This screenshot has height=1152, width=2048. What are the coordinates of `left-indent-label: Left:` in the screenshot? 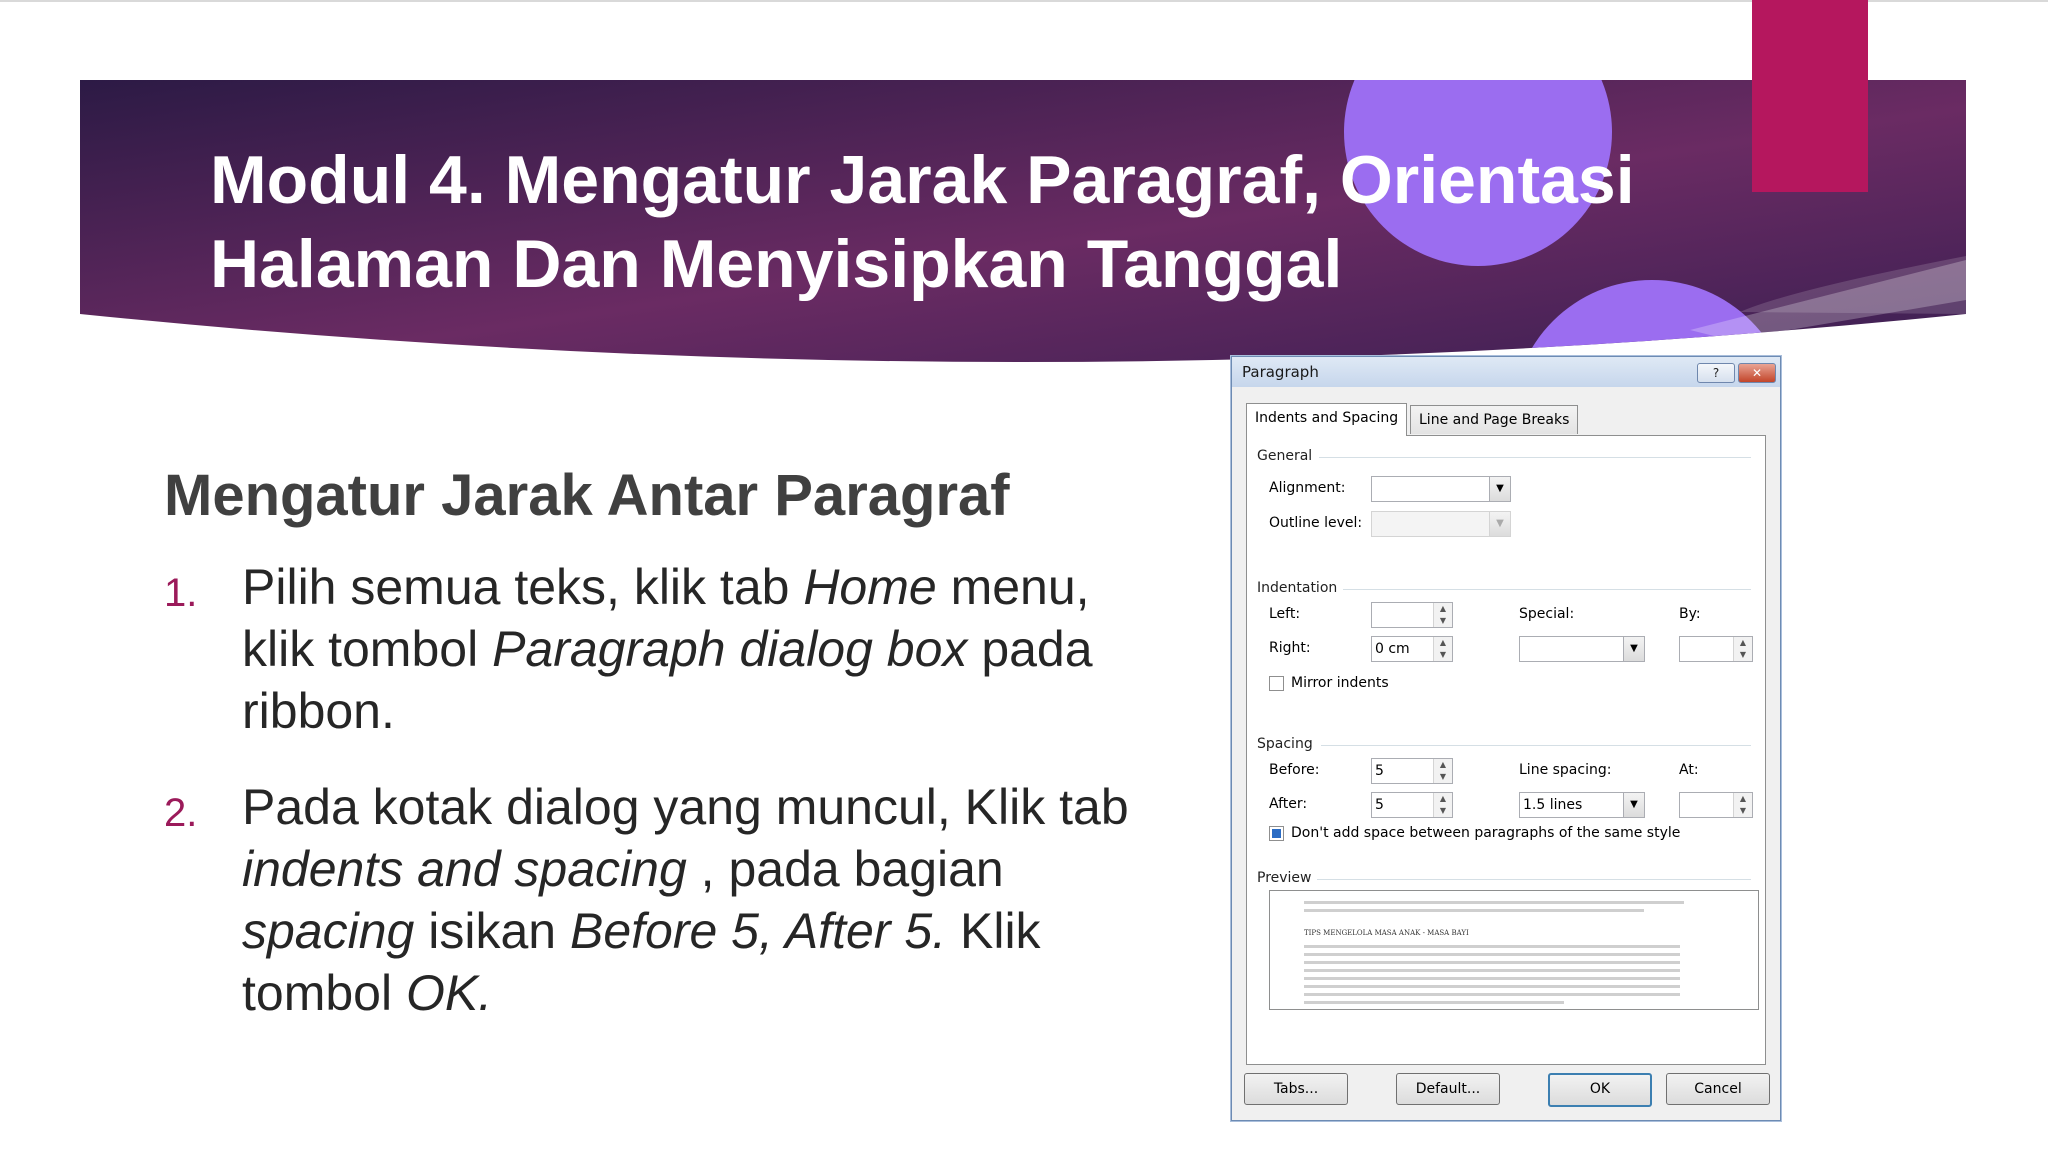 It's located at (1285, 614).